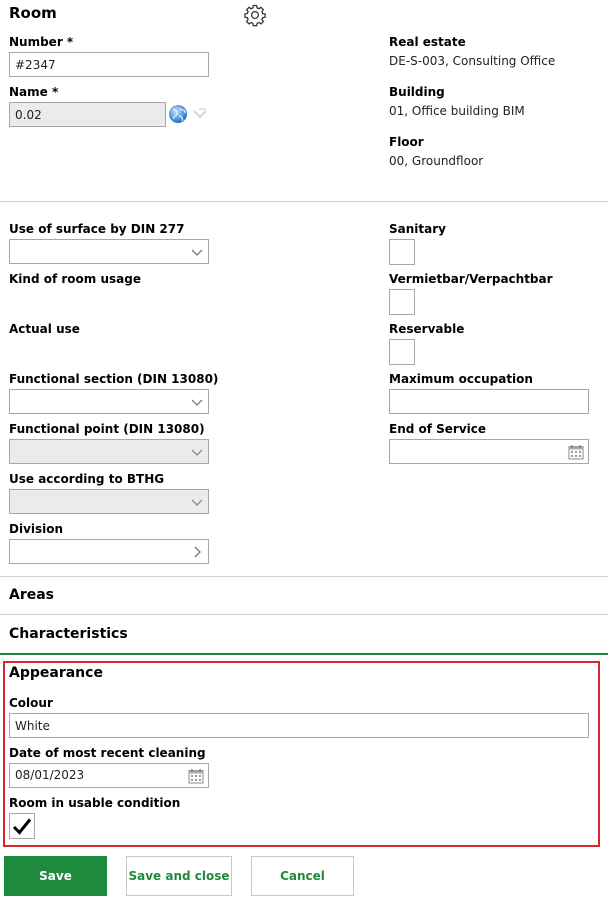 The height and width of the screenshot is (899, 608). I want to click on surface-label: Use of surface by DIN 277, so click(97, 229).